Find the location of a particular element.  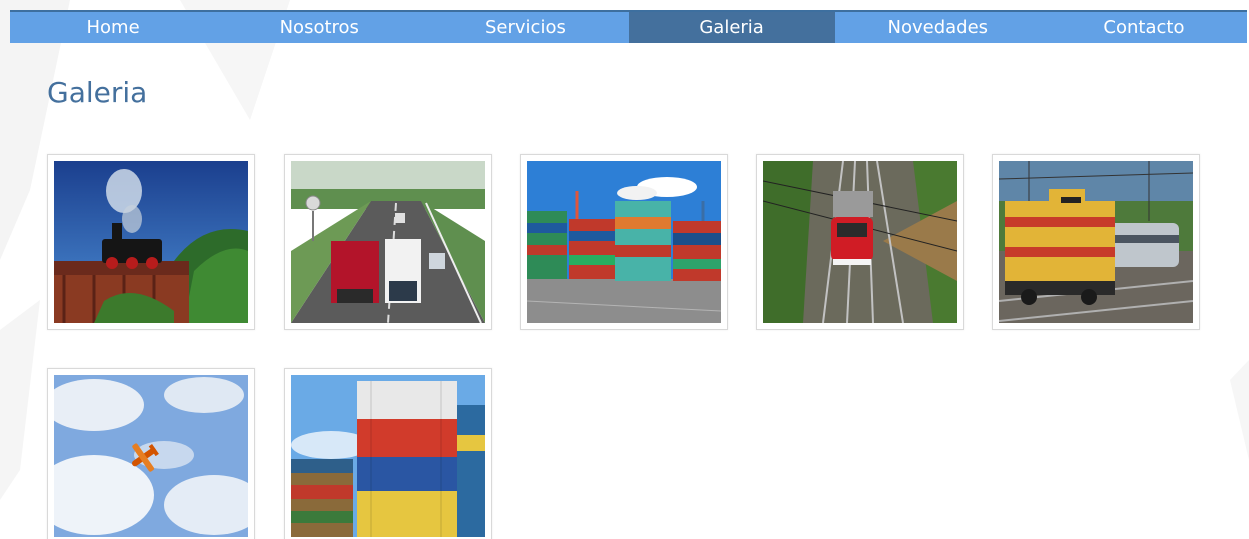

stacked-containers-image is located at coordinates (388, 456).